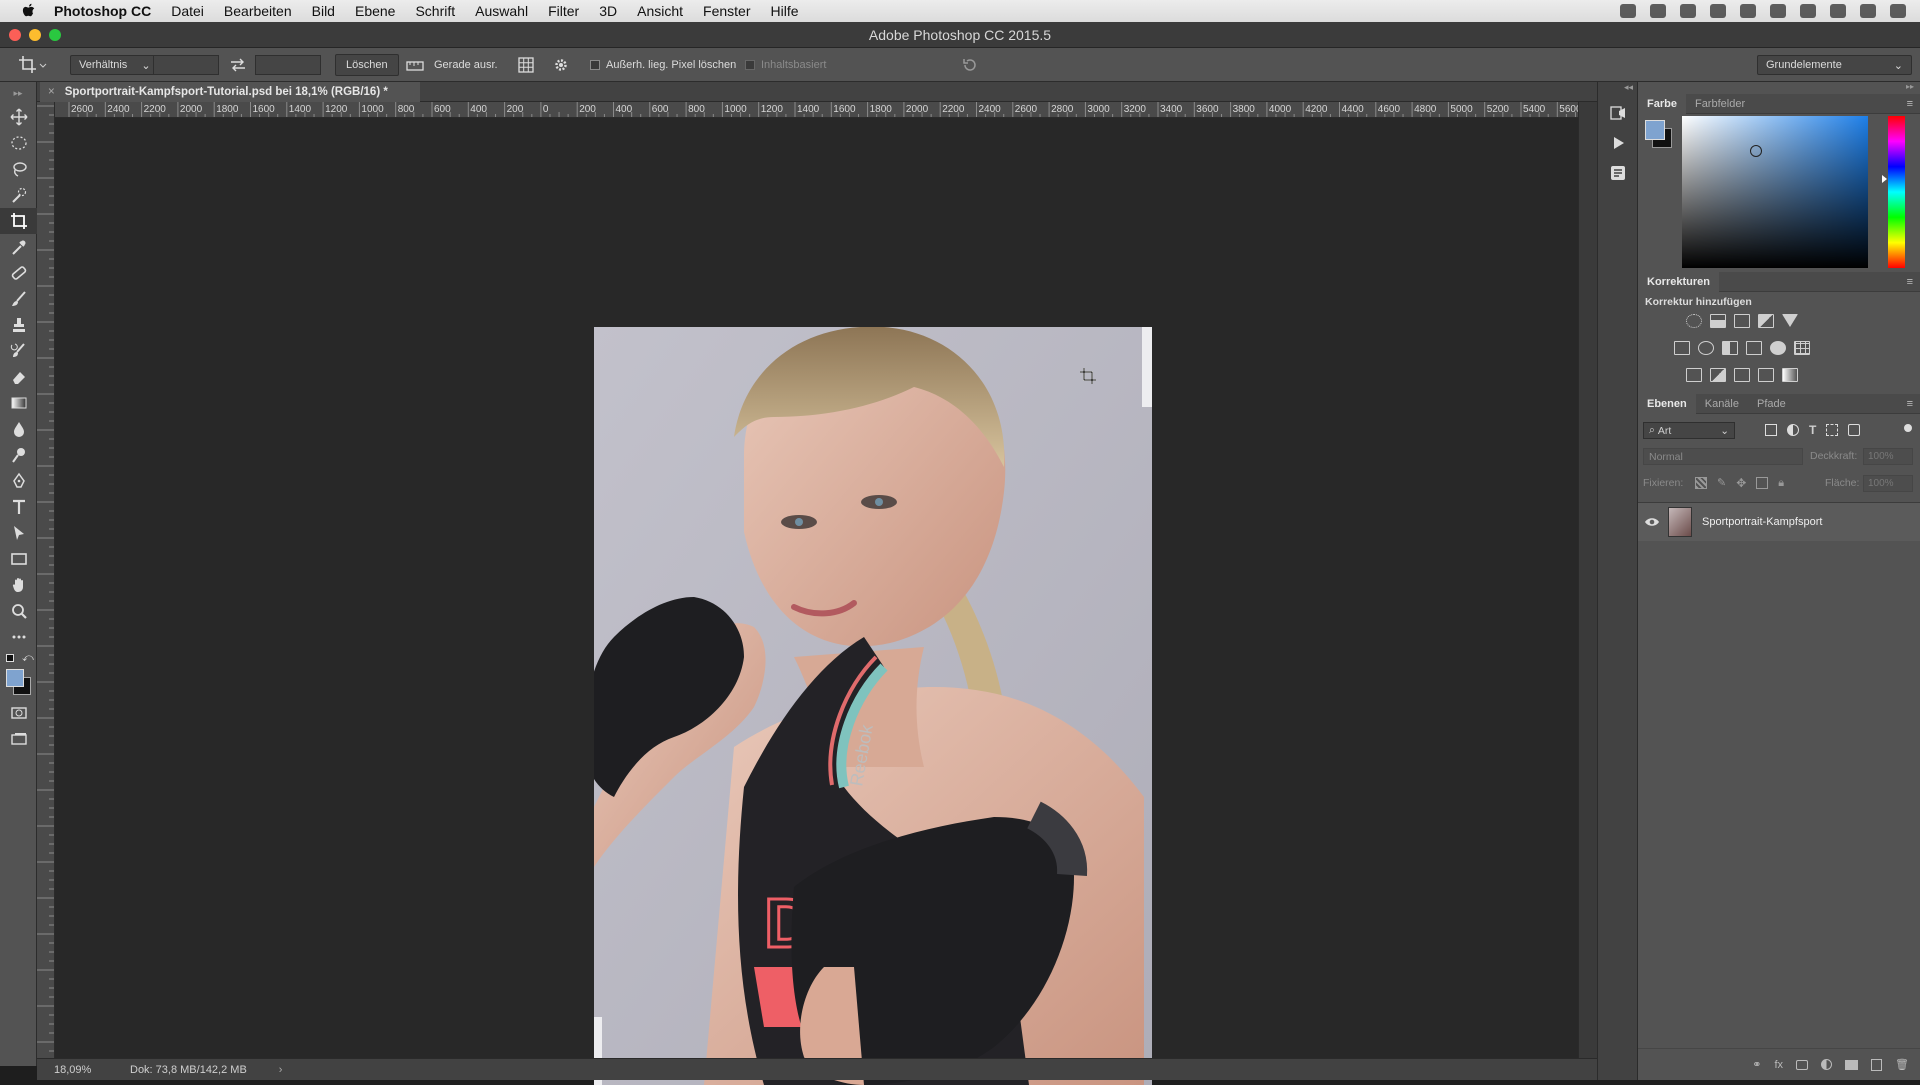 This screenshot has height=1085, width=1920. What do you see at coordinates (1793, 430) in the screenshot?
I see `filter-adjustment-icon` at bounding box center [1793, 430].